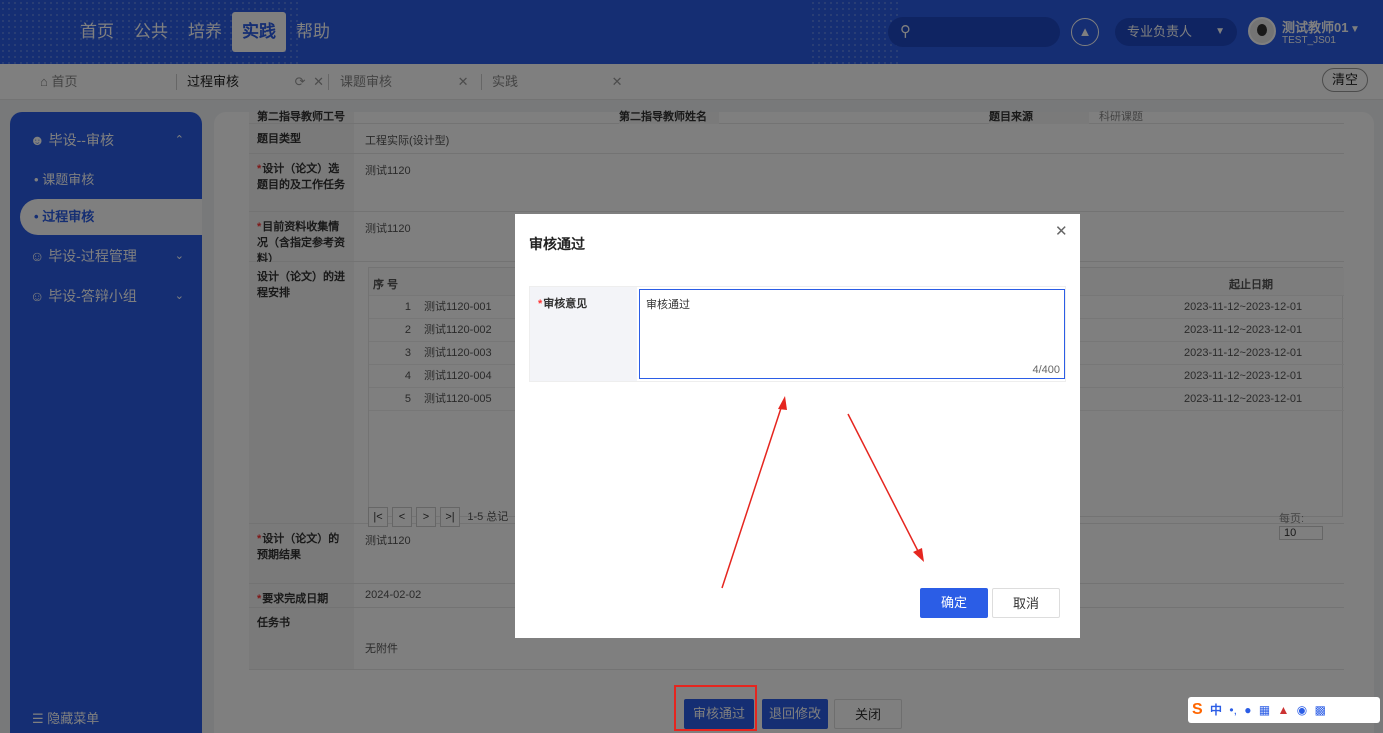 The image size is (1383, 733). Describe the element at coordinates (1320, 710) in the screenshot. I see `grid-icon: ▩` at that location.